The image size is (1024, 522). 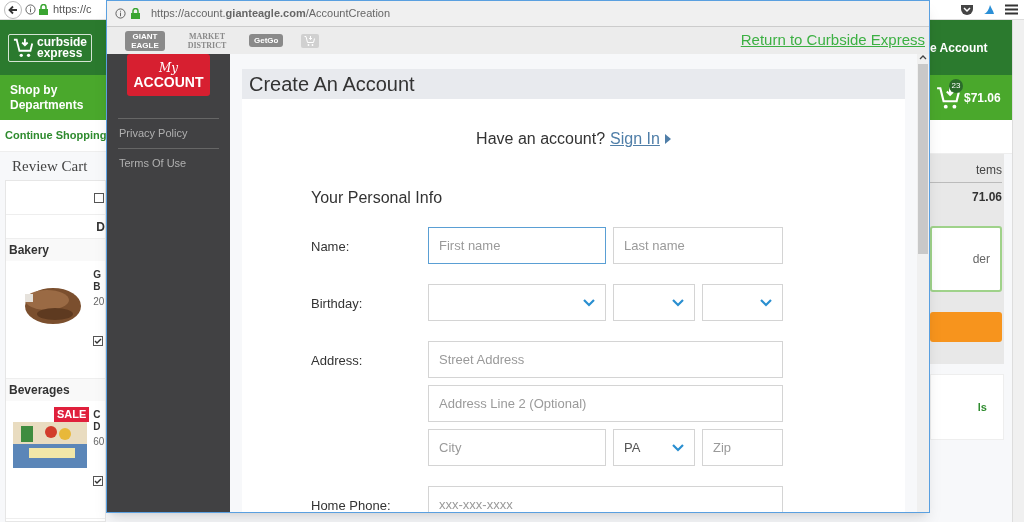 What do you see at coordinates (168, 82) in the screenshot?
I see `logo-text: ACCOUNT` at bounding box center [168, 82].